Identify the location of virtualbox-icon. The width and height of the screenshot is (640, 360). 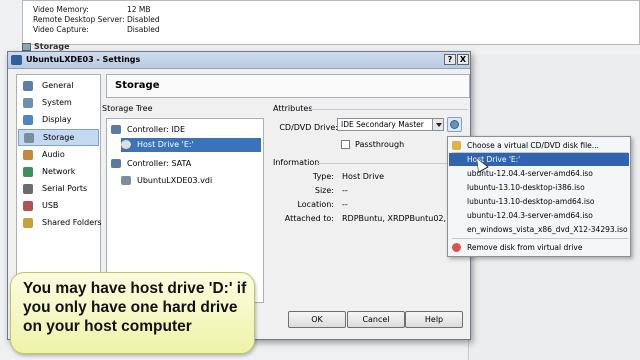
(16, 60).